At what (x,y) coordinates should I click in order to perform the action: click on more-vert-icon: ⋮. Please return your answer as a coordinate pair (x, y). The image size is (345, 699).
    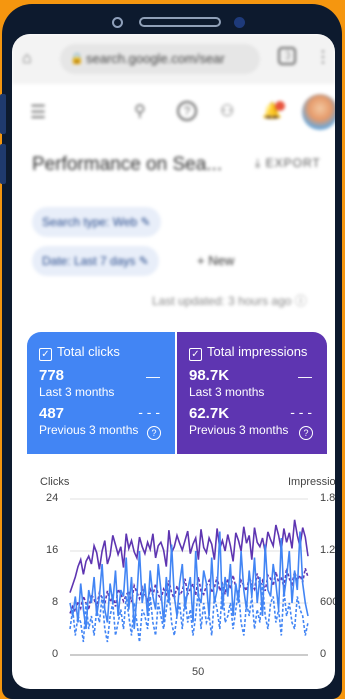
    Looking at the image, I should click on (323, 58).